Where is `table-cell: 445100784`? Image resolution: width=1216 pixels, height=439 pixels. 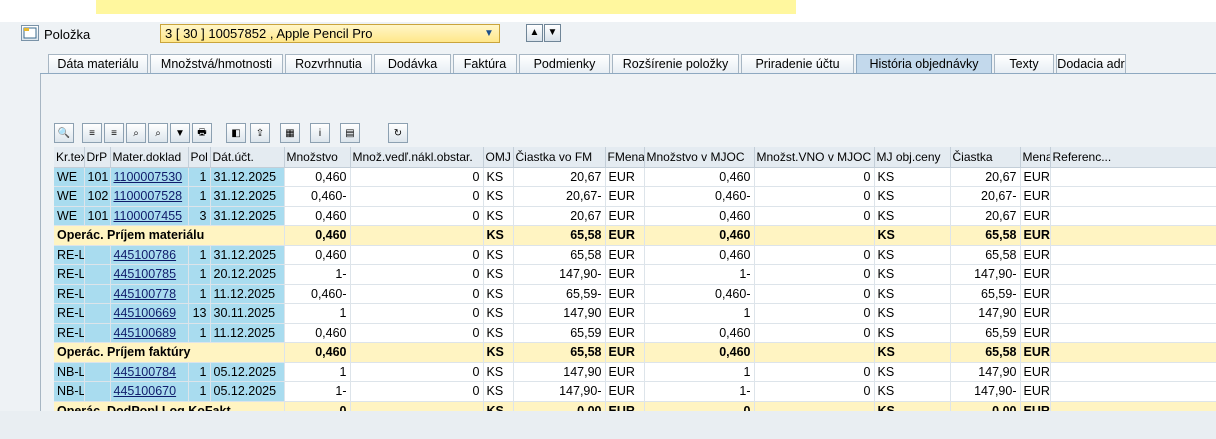 table-cell: 445100784 is located at coordinates (149, 372).